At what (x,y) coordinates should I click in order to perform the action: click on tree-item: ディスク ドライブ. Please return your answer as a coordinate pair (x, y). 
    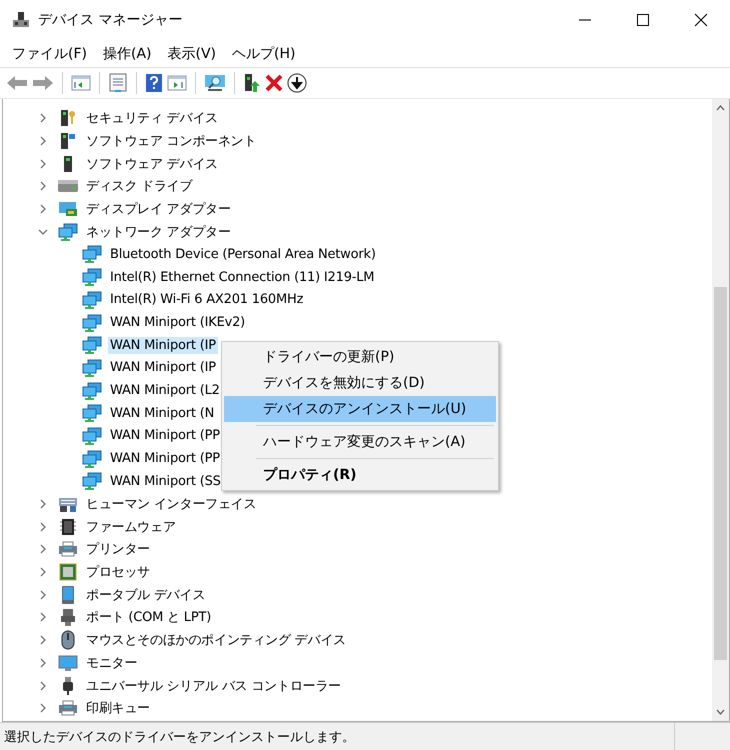
    Looking at the image, I should click on (139, 186).